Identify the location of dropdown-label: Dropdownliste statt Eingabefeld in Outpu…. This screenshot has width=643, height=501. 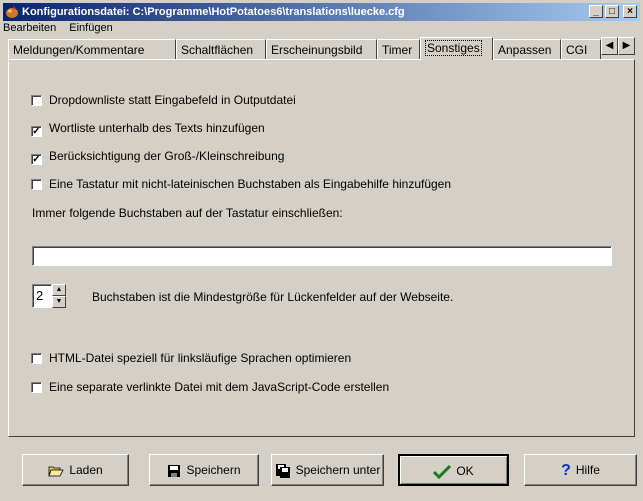
(172, 100).